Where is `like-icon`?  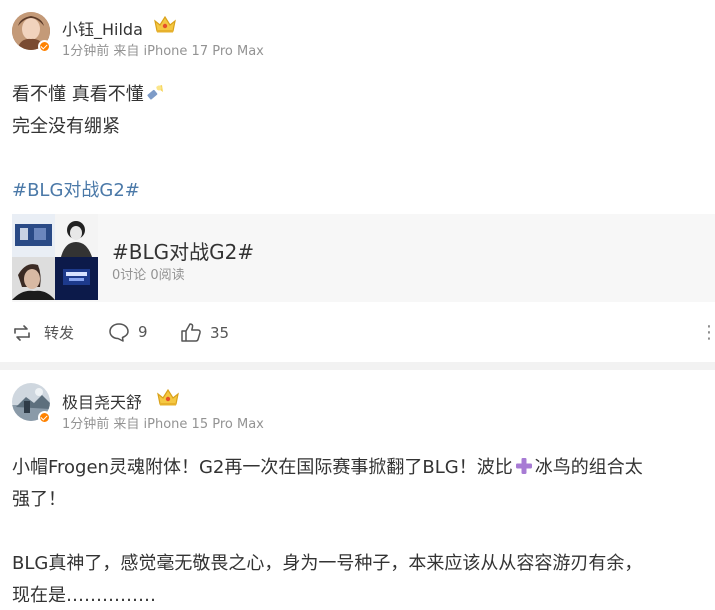 like-icon is located at coordinates (191, 332).